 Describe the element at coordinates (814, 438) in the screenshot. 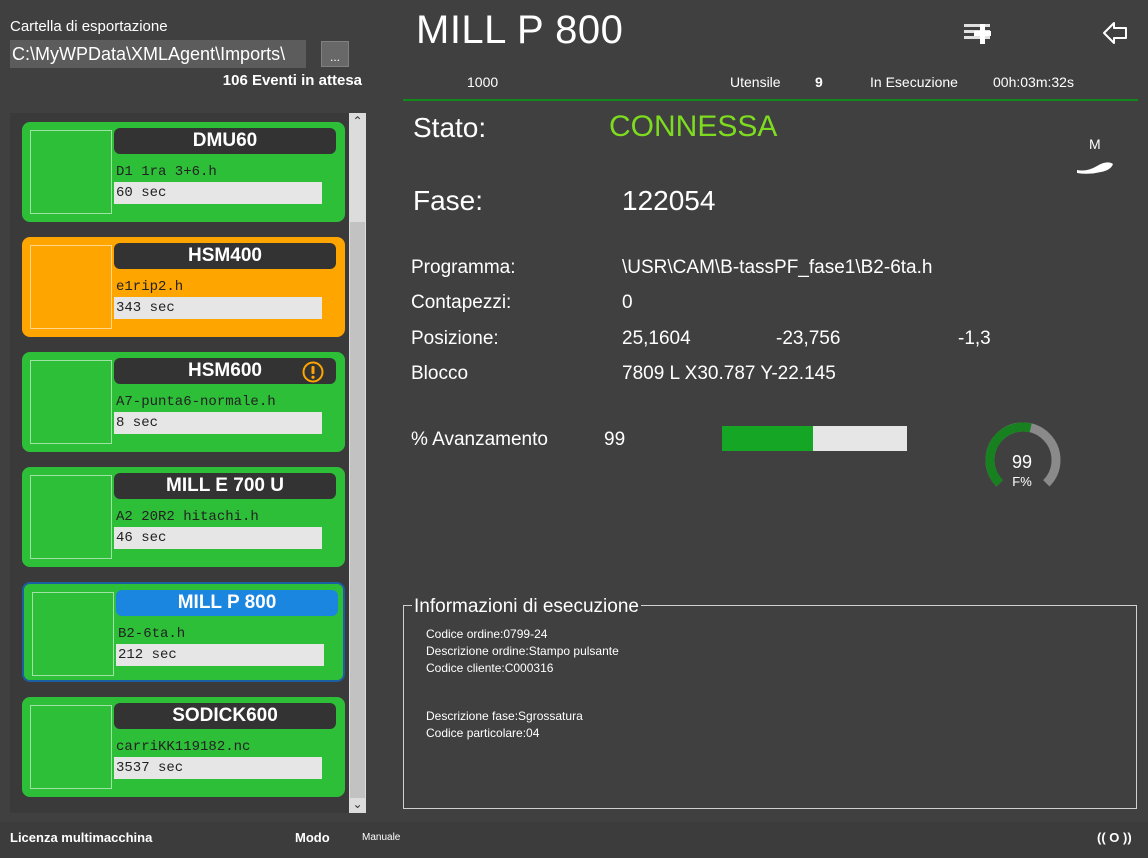

I see `progress-bar` at that location.